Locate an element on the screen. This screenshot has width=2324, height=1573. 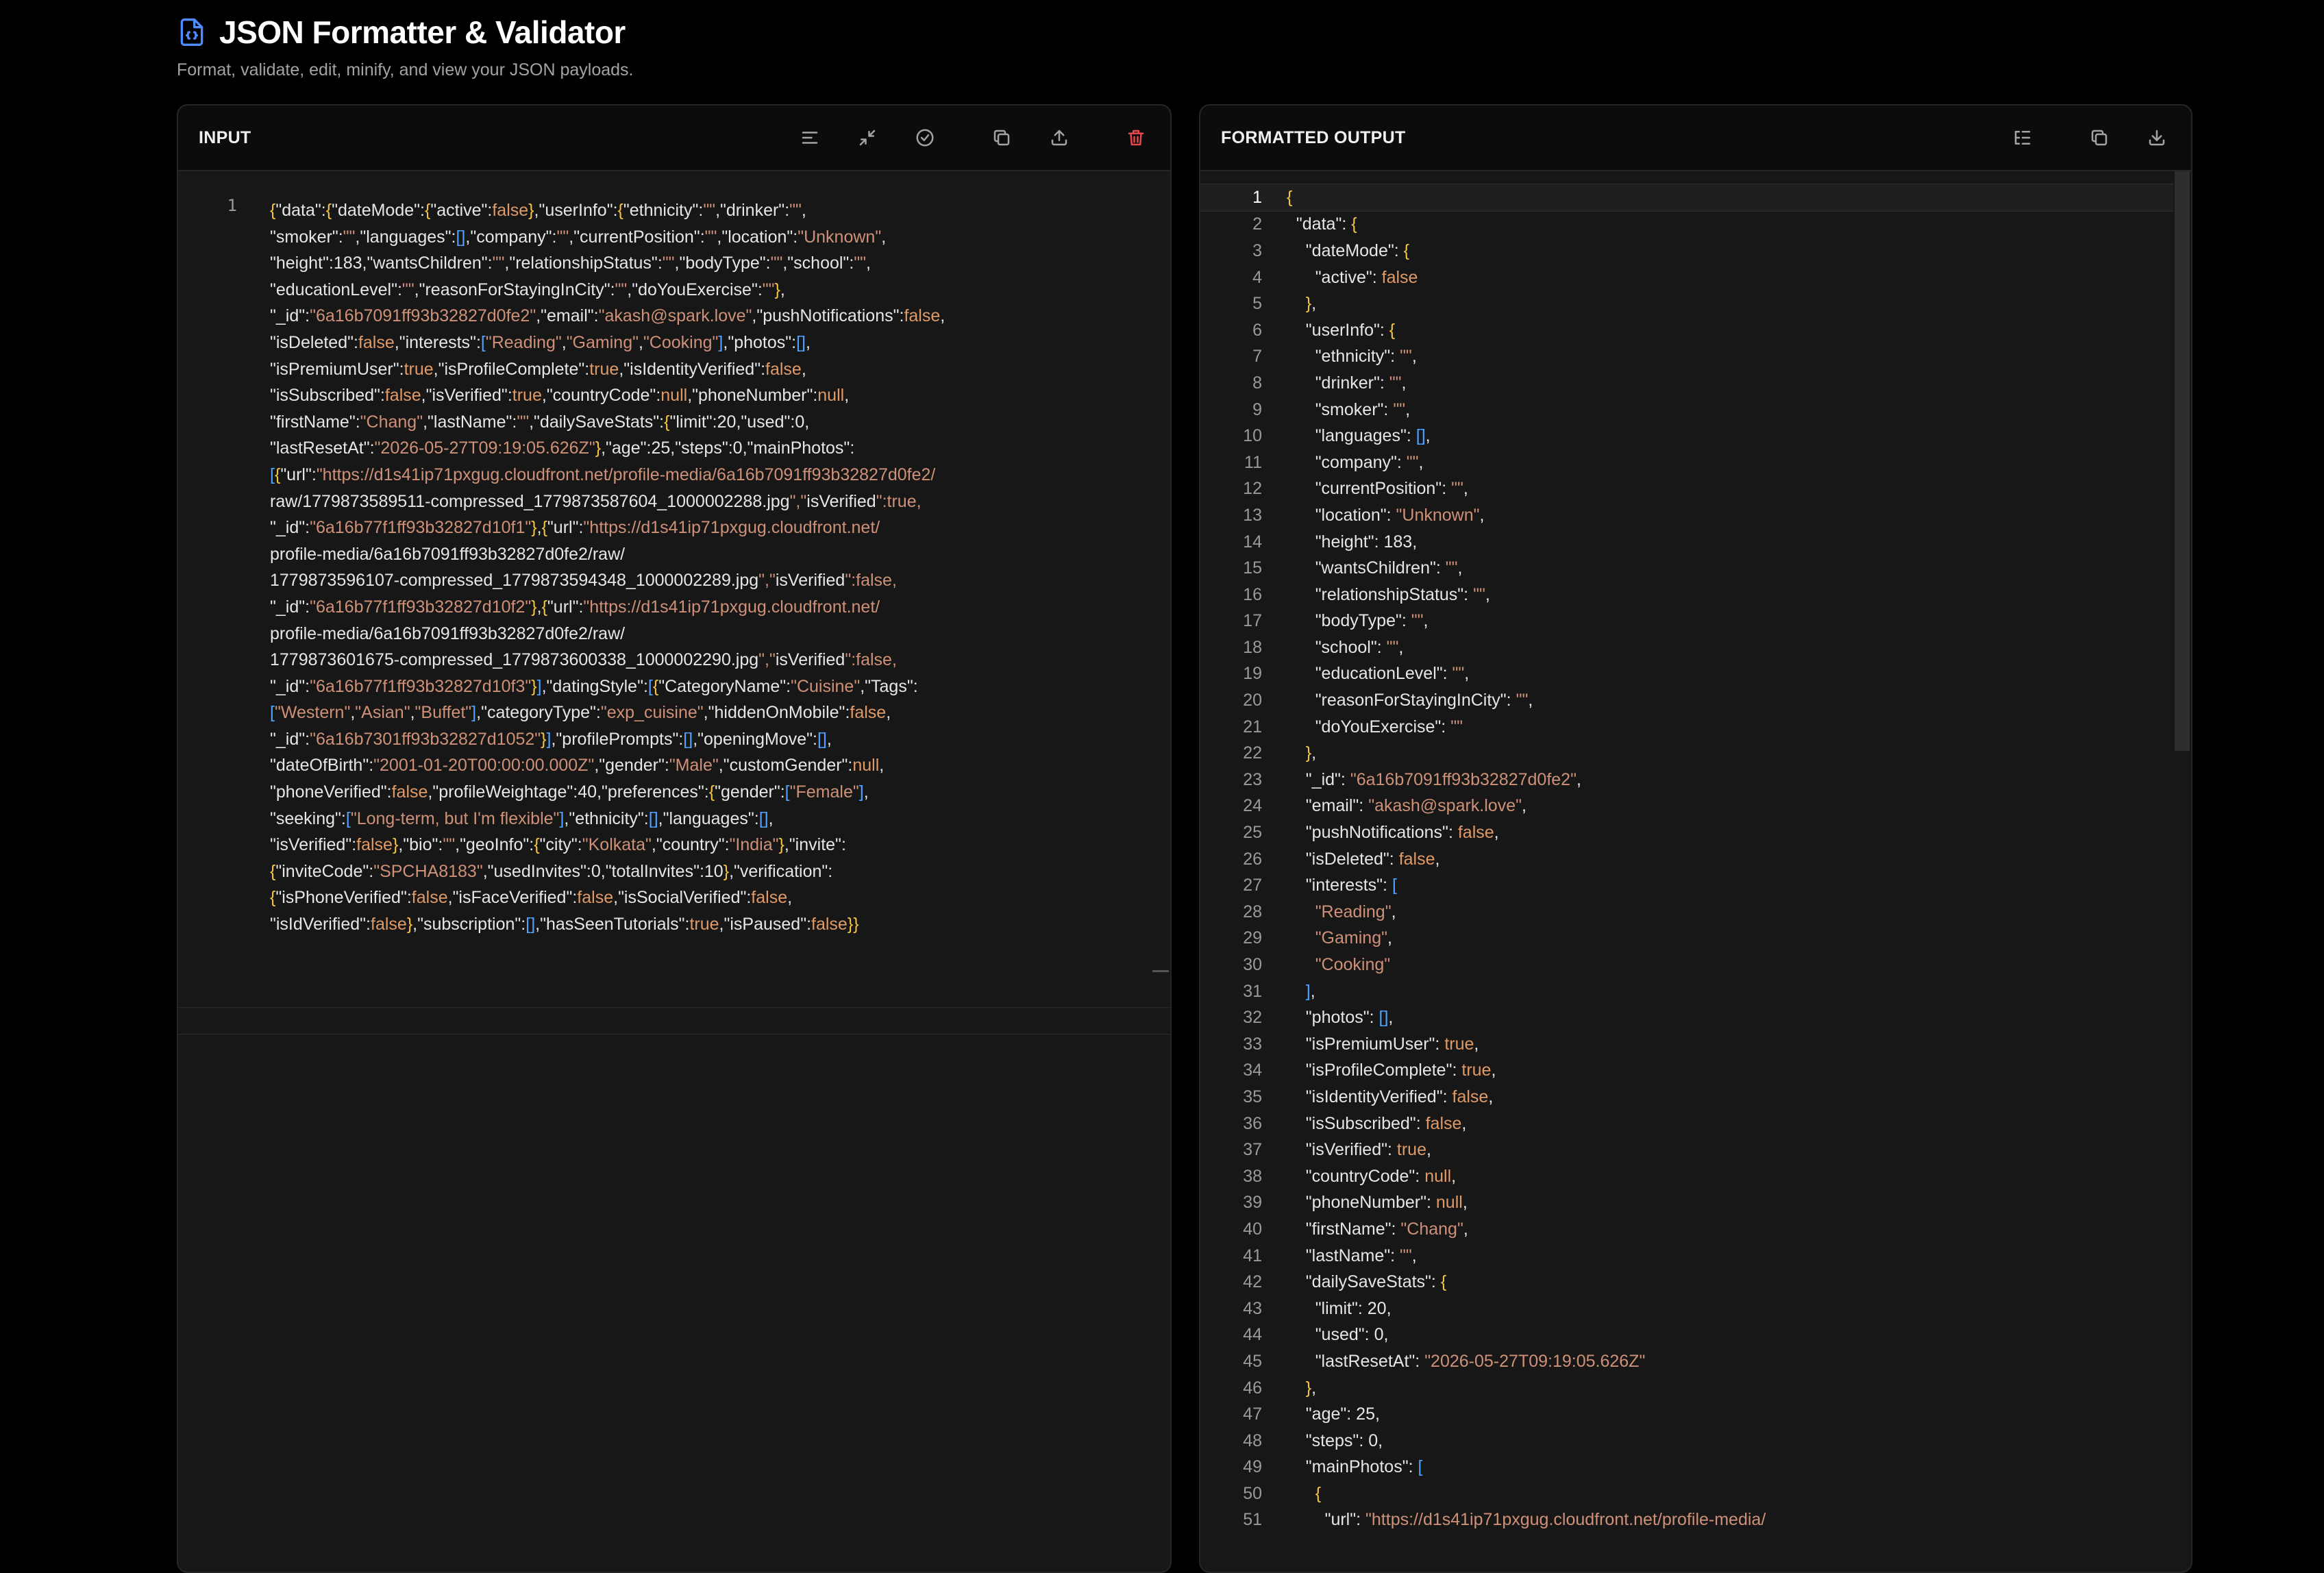
output-line-number: 2 is located at coordinates (1257, 224).